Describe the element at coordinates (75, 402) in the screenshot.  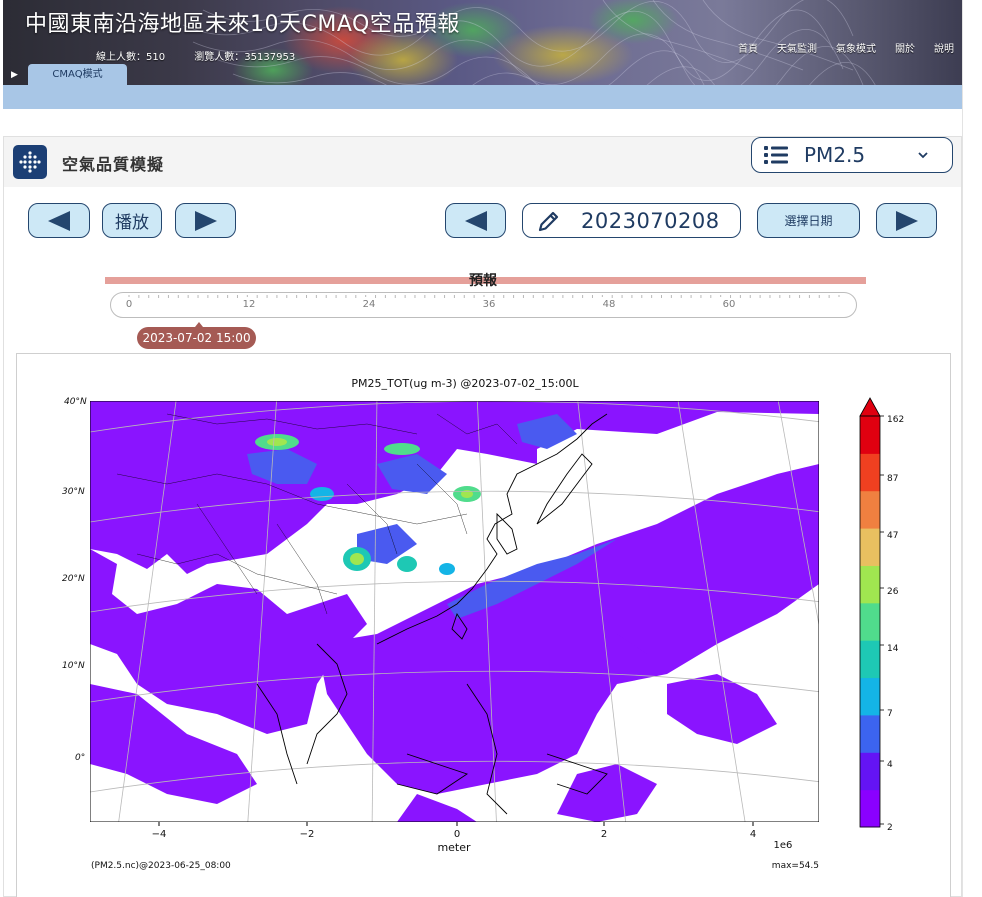
I see `lat-label: 40°N` at that location.